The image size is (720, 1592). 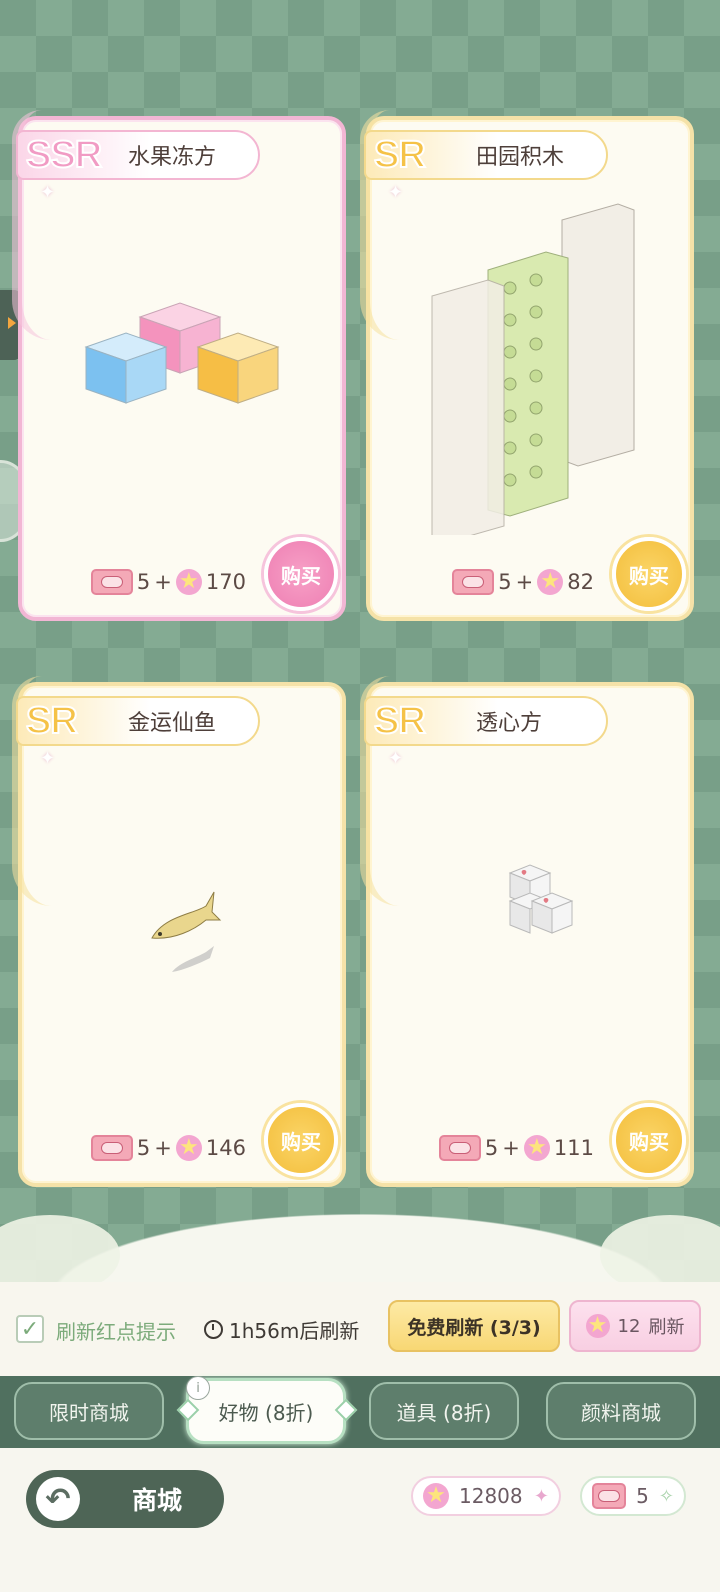 I want to click on back-button: ↶ 商城, so click(x=125, y=1499).